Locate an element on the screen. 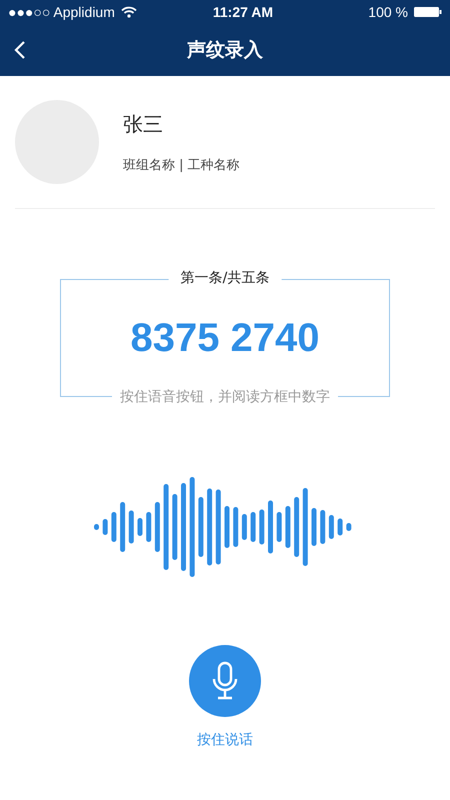  prompt-digits: 8375 2740 is located at coordinates (225, 338).